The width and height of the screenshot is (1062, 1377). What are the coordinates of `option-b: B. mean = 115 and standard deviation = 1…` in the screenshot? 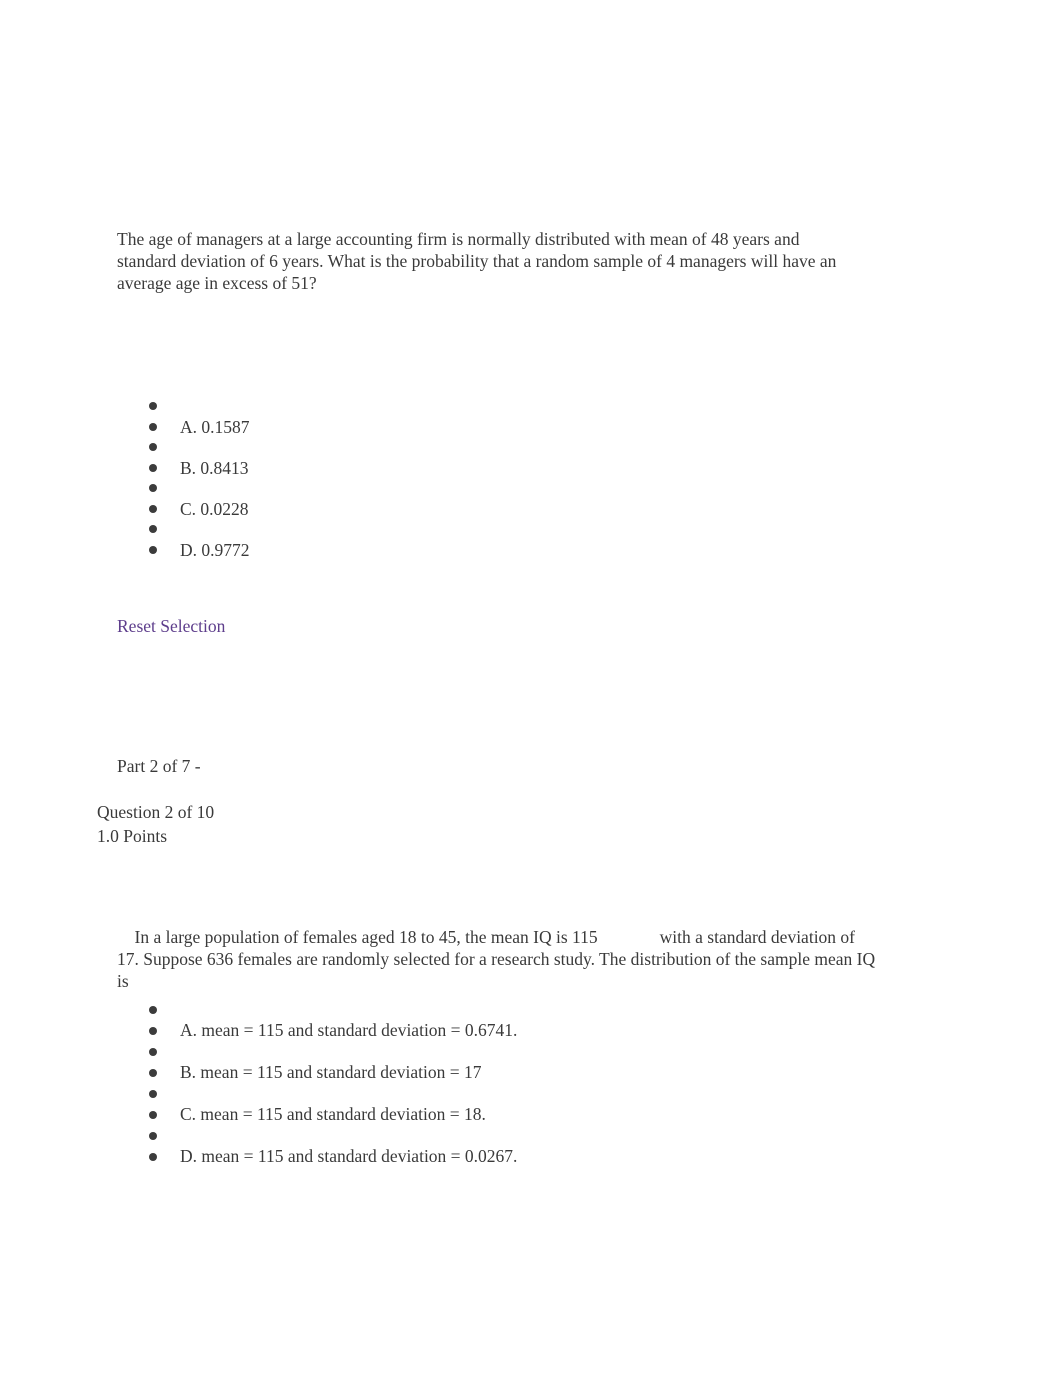 It's located at (328, 1072).